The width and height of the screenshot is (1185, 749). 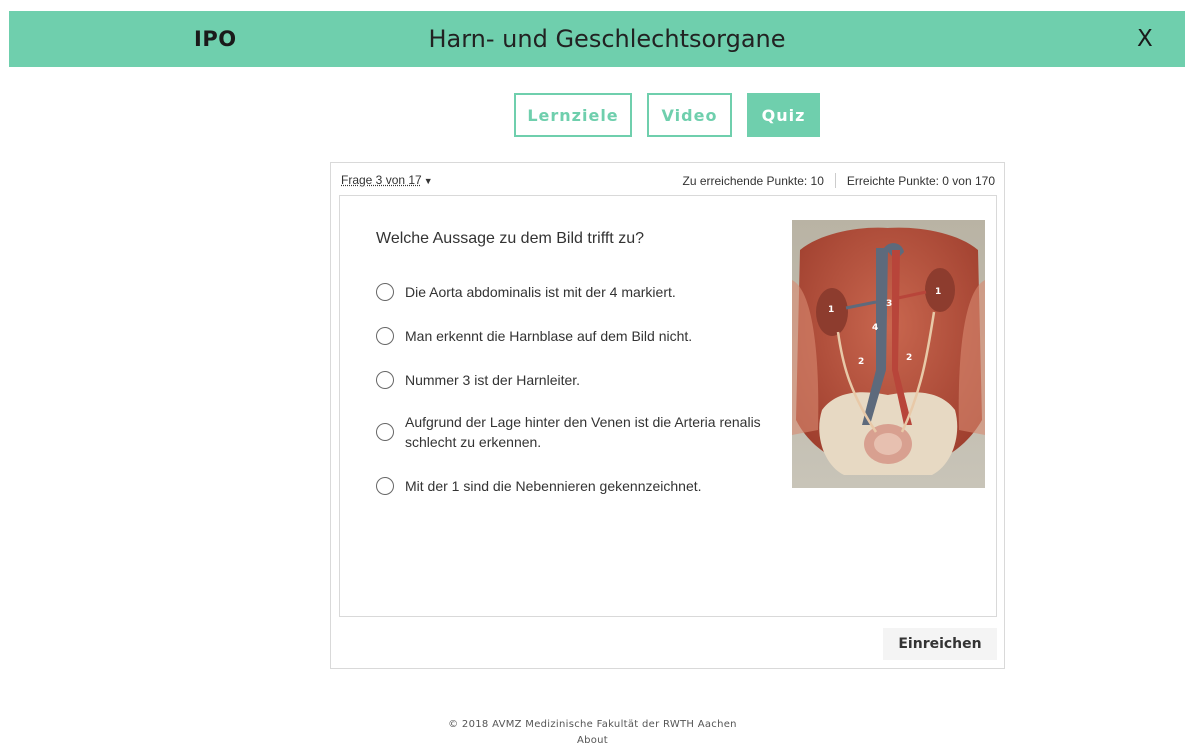 I want to click on figure-label: 3, so click(x=889, y=304).